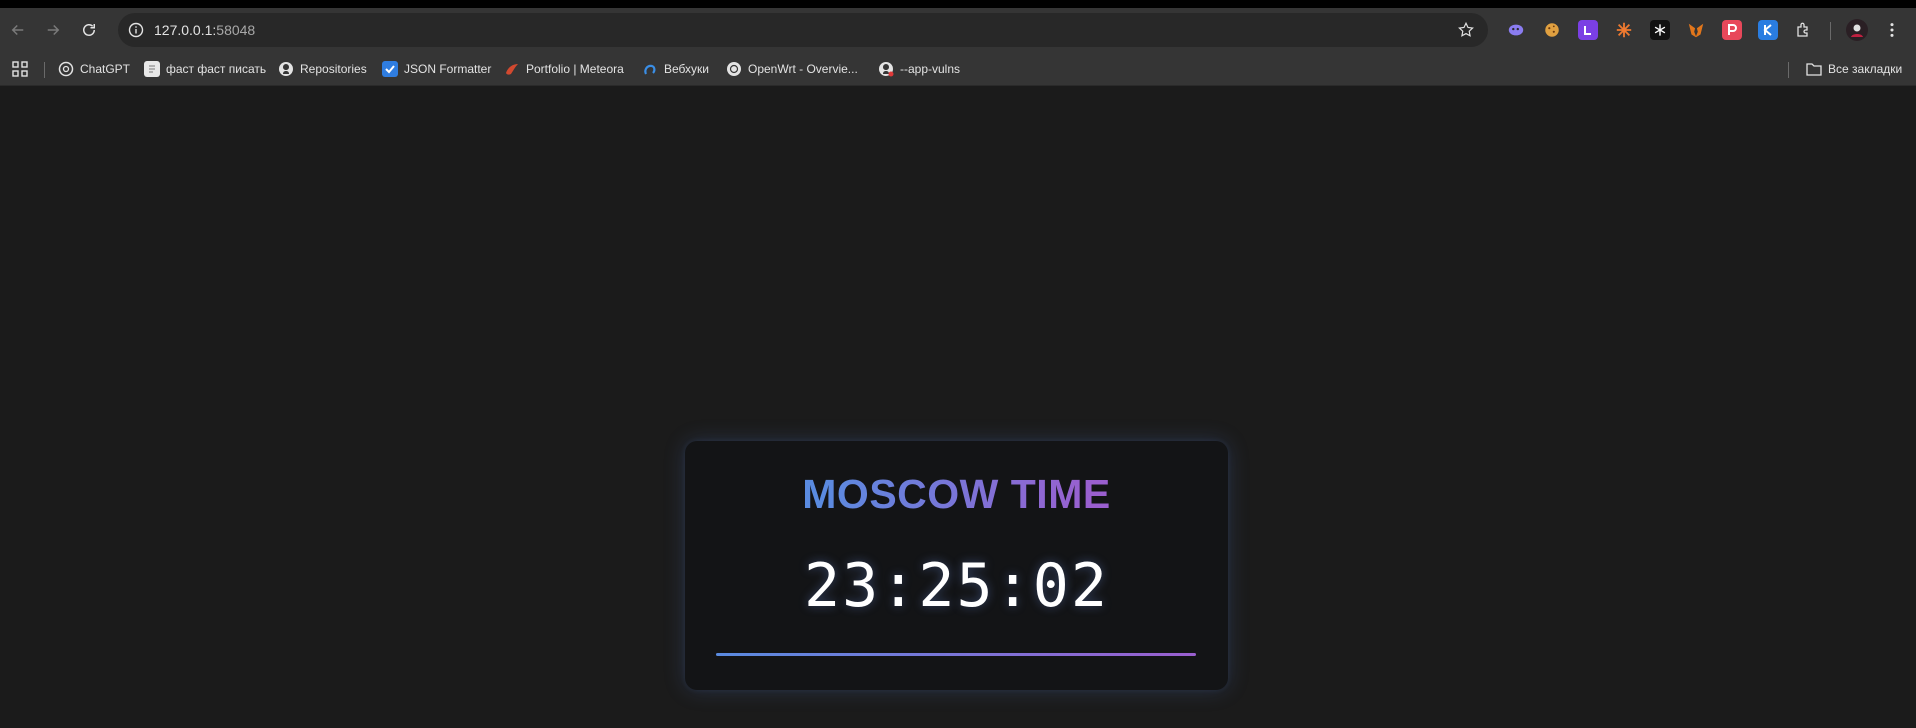 This screenshot has height=728, width=1916. I want to click on extension-snowflake-icon, so click(1660, 30).